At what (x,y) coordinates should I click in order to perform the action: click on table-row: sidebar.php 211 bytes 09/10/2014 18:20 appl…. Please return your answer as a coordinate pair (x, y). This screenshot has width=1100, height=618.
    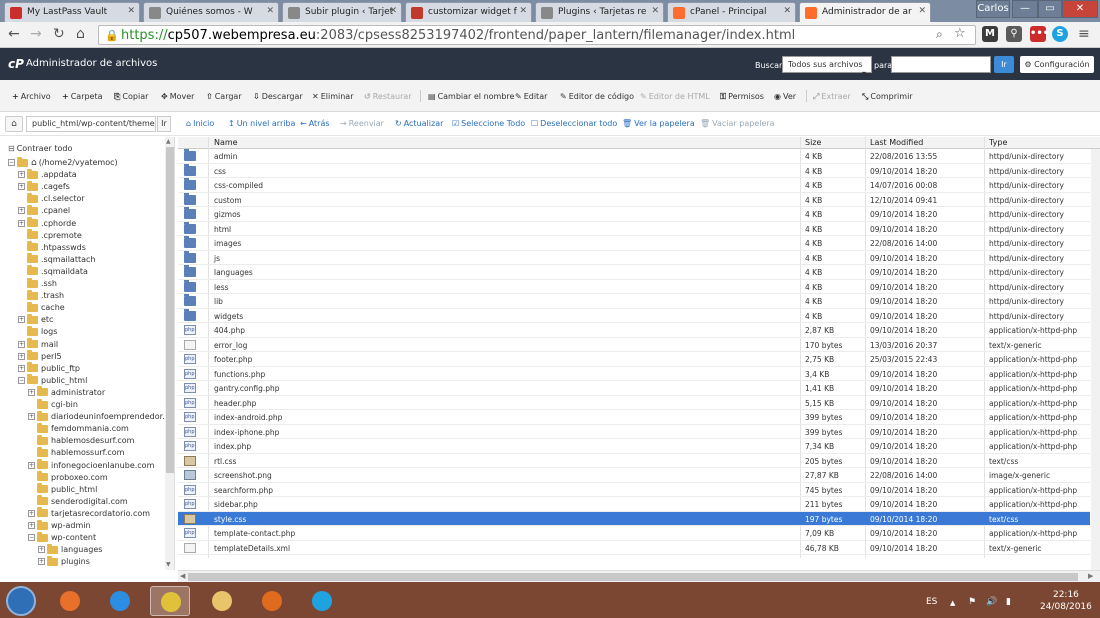
    Looking at the image, I should click on (634, 504).